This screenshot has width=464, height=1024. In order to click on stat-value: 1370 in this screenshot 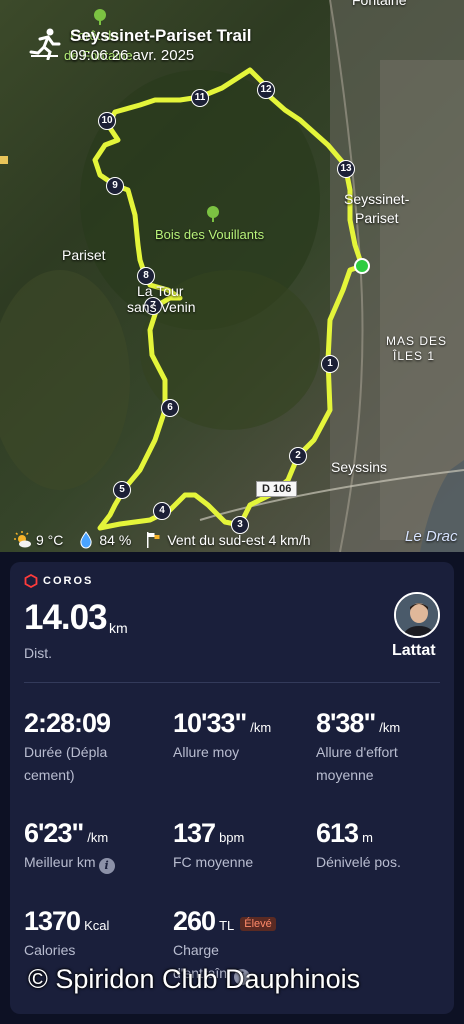, I will do `click(52, 921)`.